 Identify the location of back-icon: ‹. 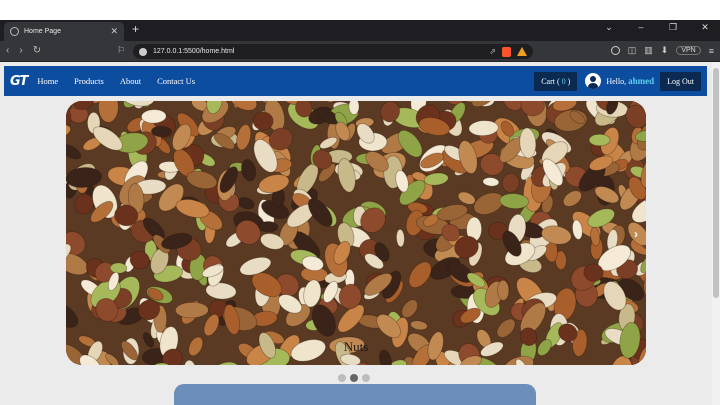
(7, 50).